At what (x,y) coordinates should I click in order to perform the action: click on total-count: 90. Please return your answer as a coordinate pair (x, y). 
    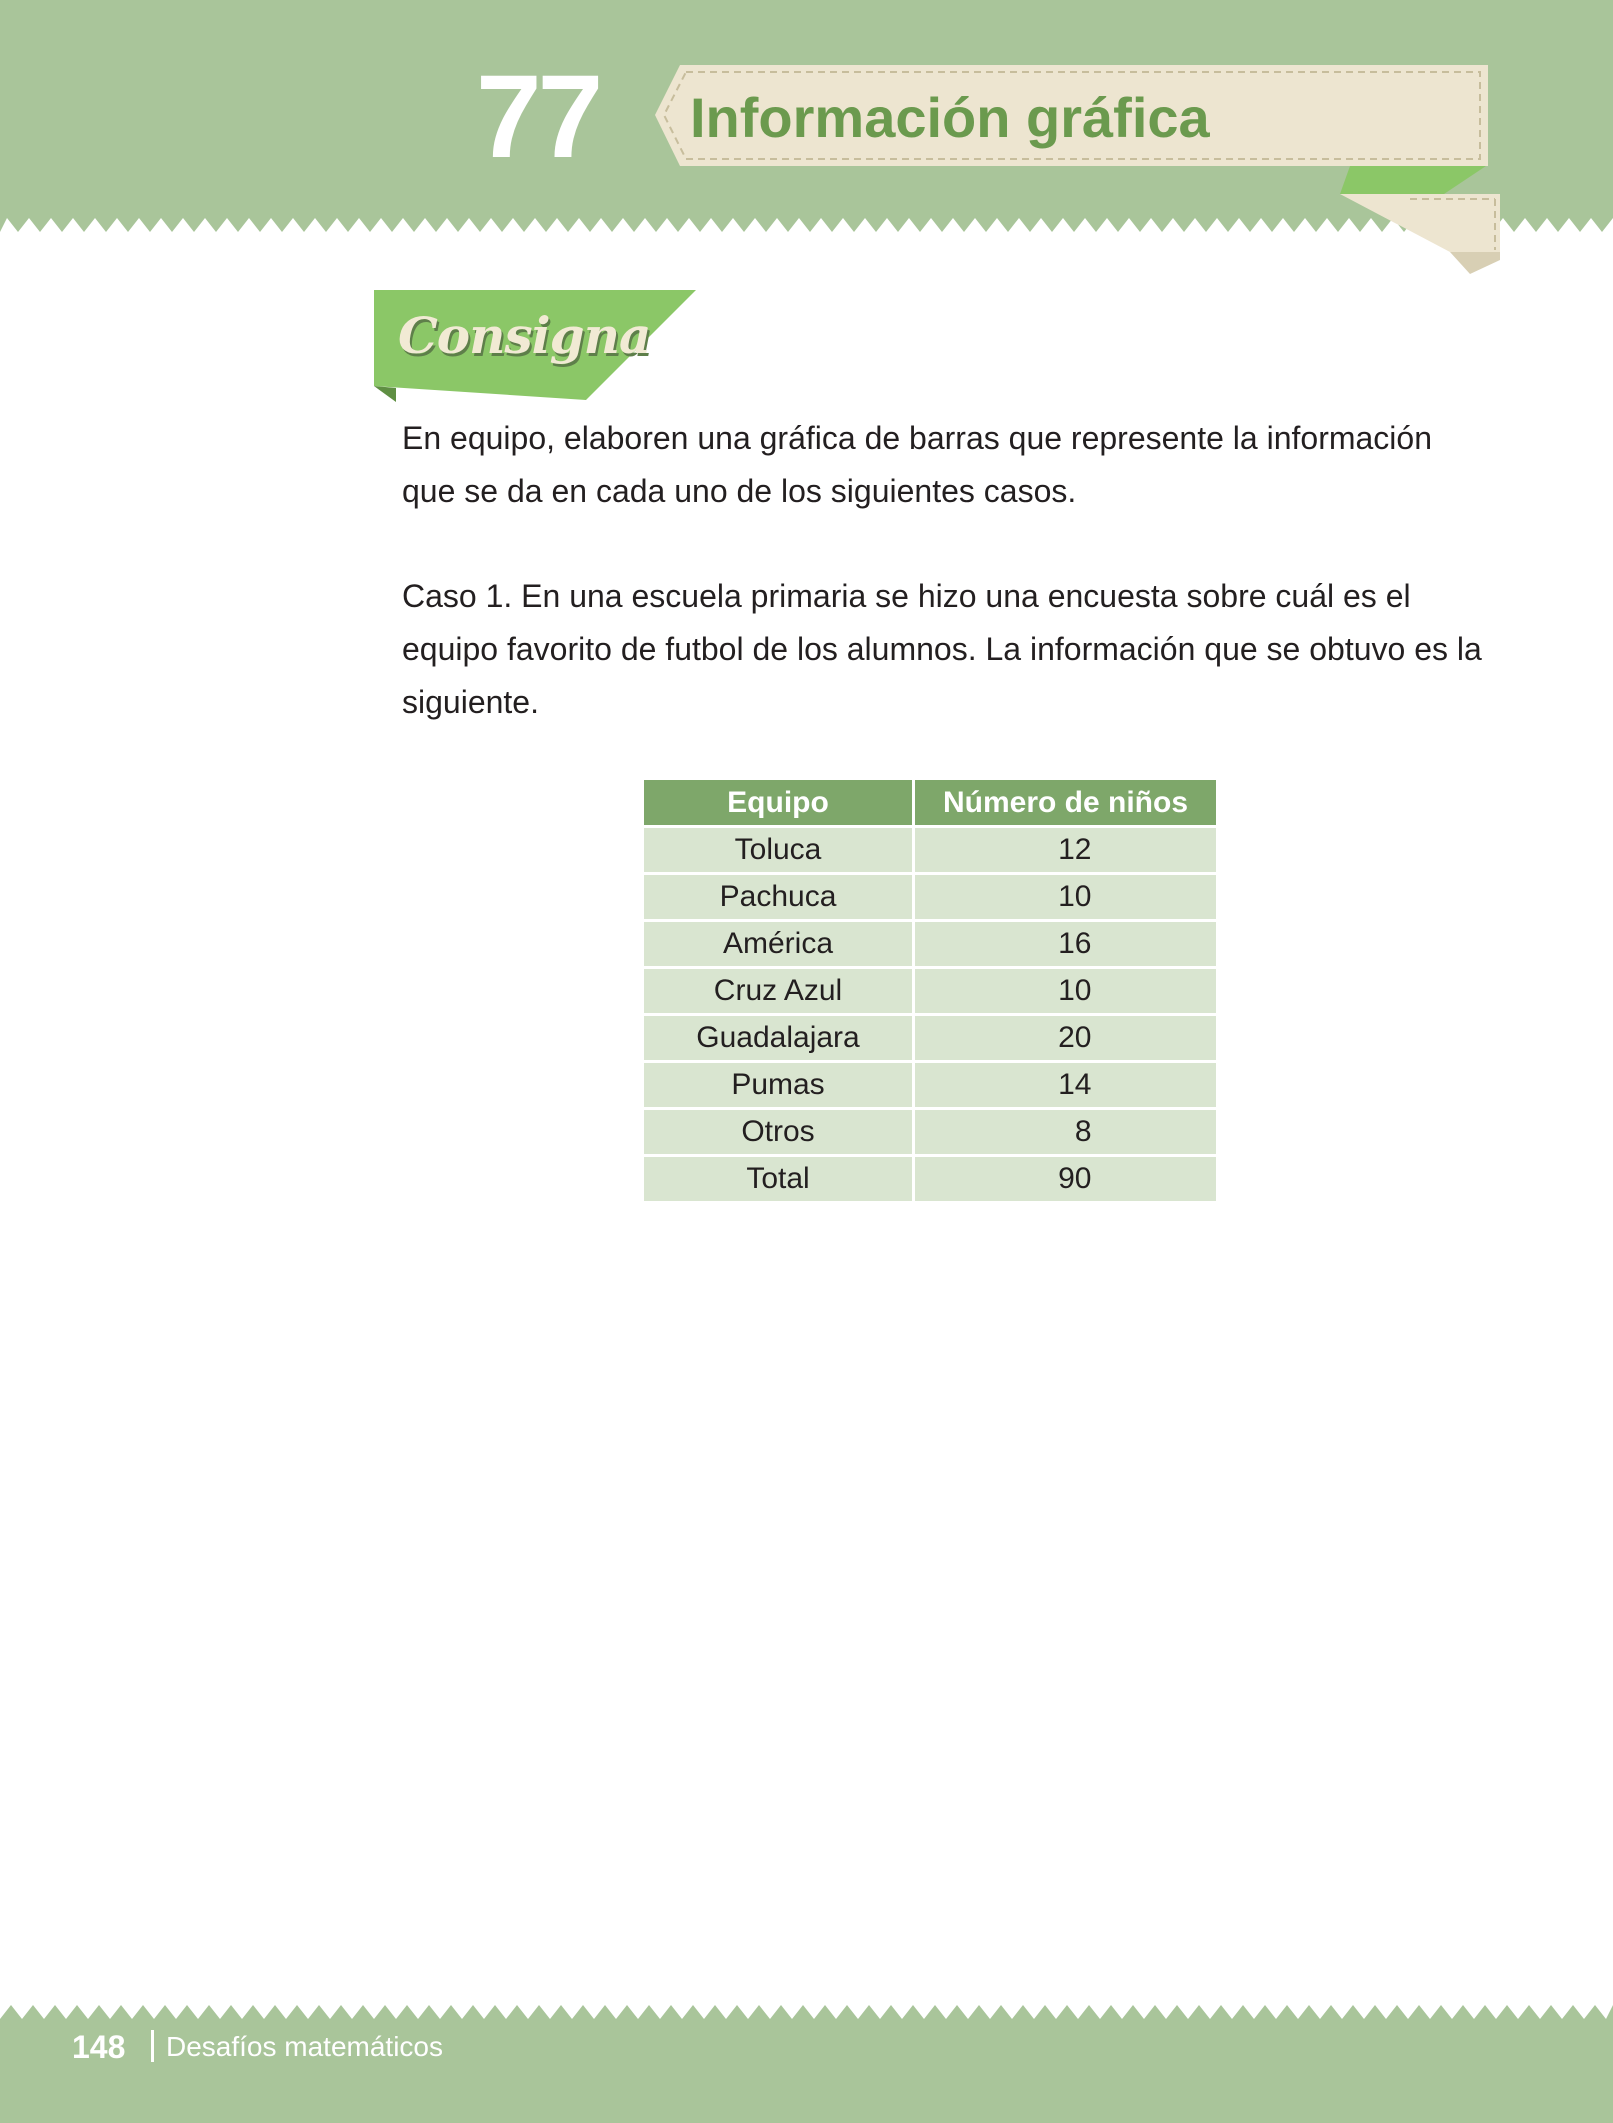
    Looking at the image, I should click on (1065, 1179).